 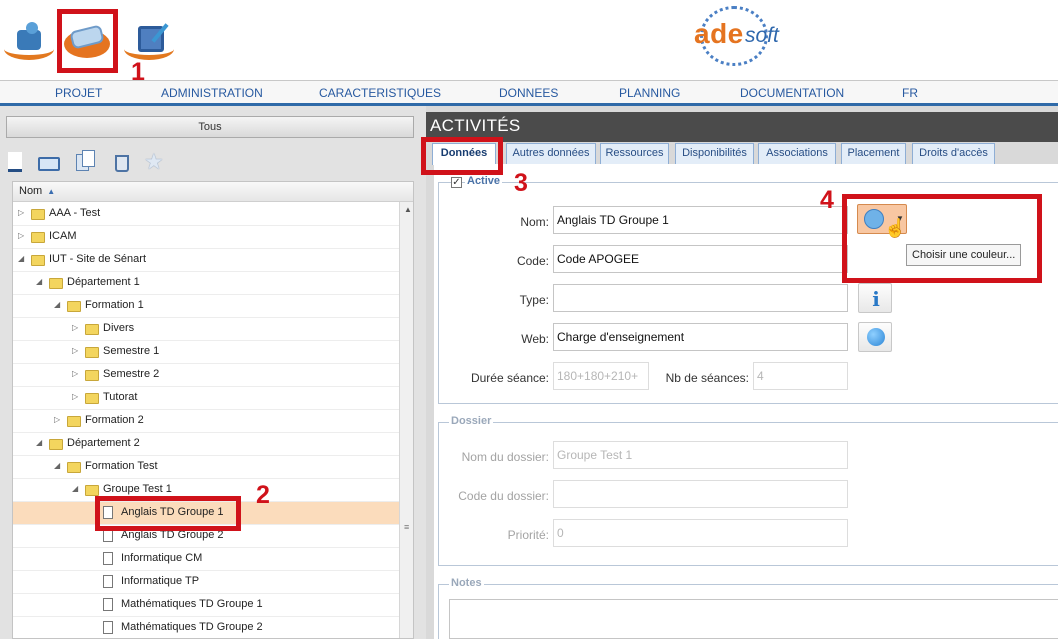 I want to click on type-info-button: i, so click(x=875, y=298).